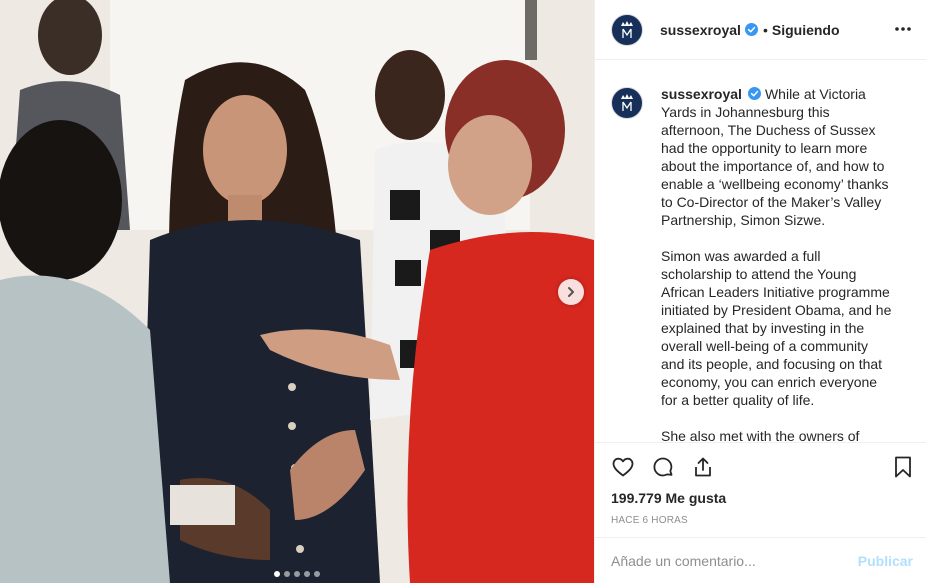 The image size is (926, 583). Describe the element at coordinates (806, 30) in the screenshot. I see `following-button: Siguiendo` at that location.